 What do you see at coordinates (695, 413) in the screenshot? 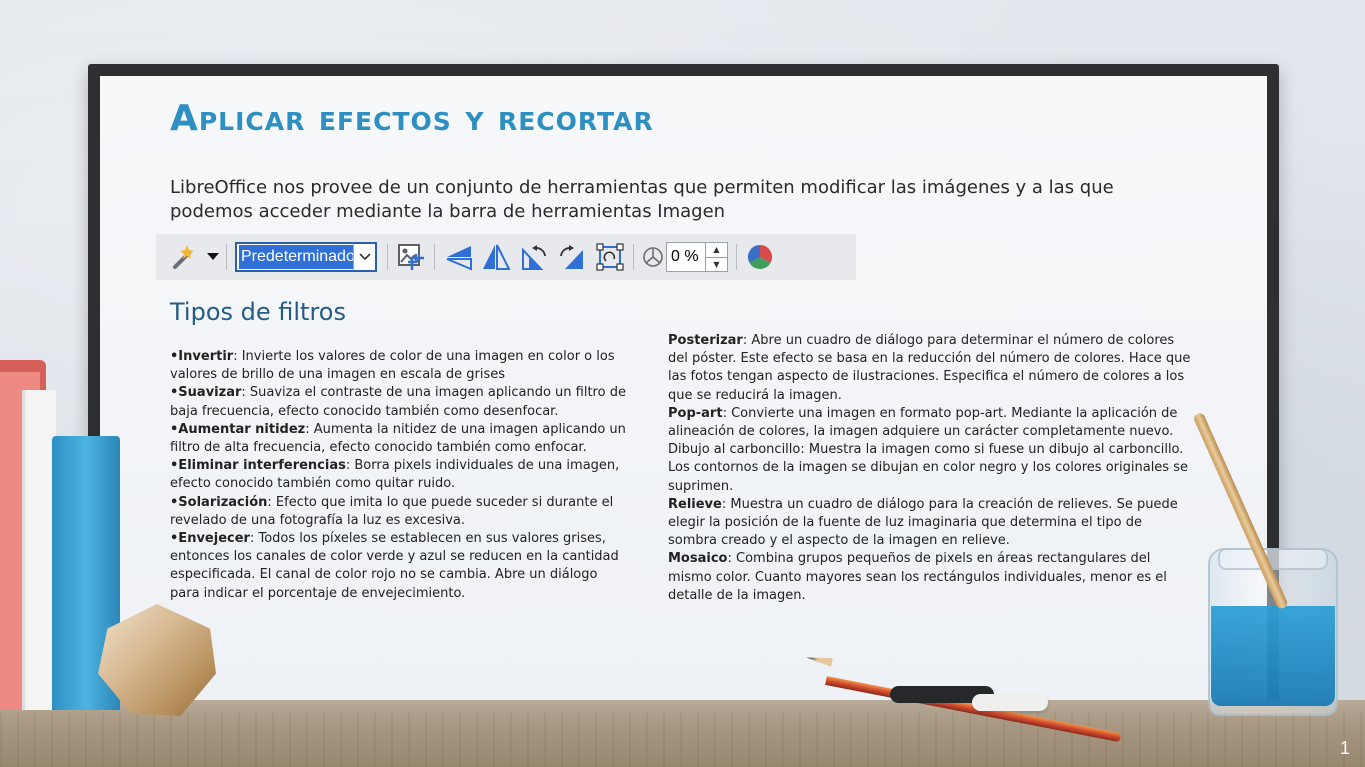
I see `filter-name: Pop-art` at bounding box center [695, 413].